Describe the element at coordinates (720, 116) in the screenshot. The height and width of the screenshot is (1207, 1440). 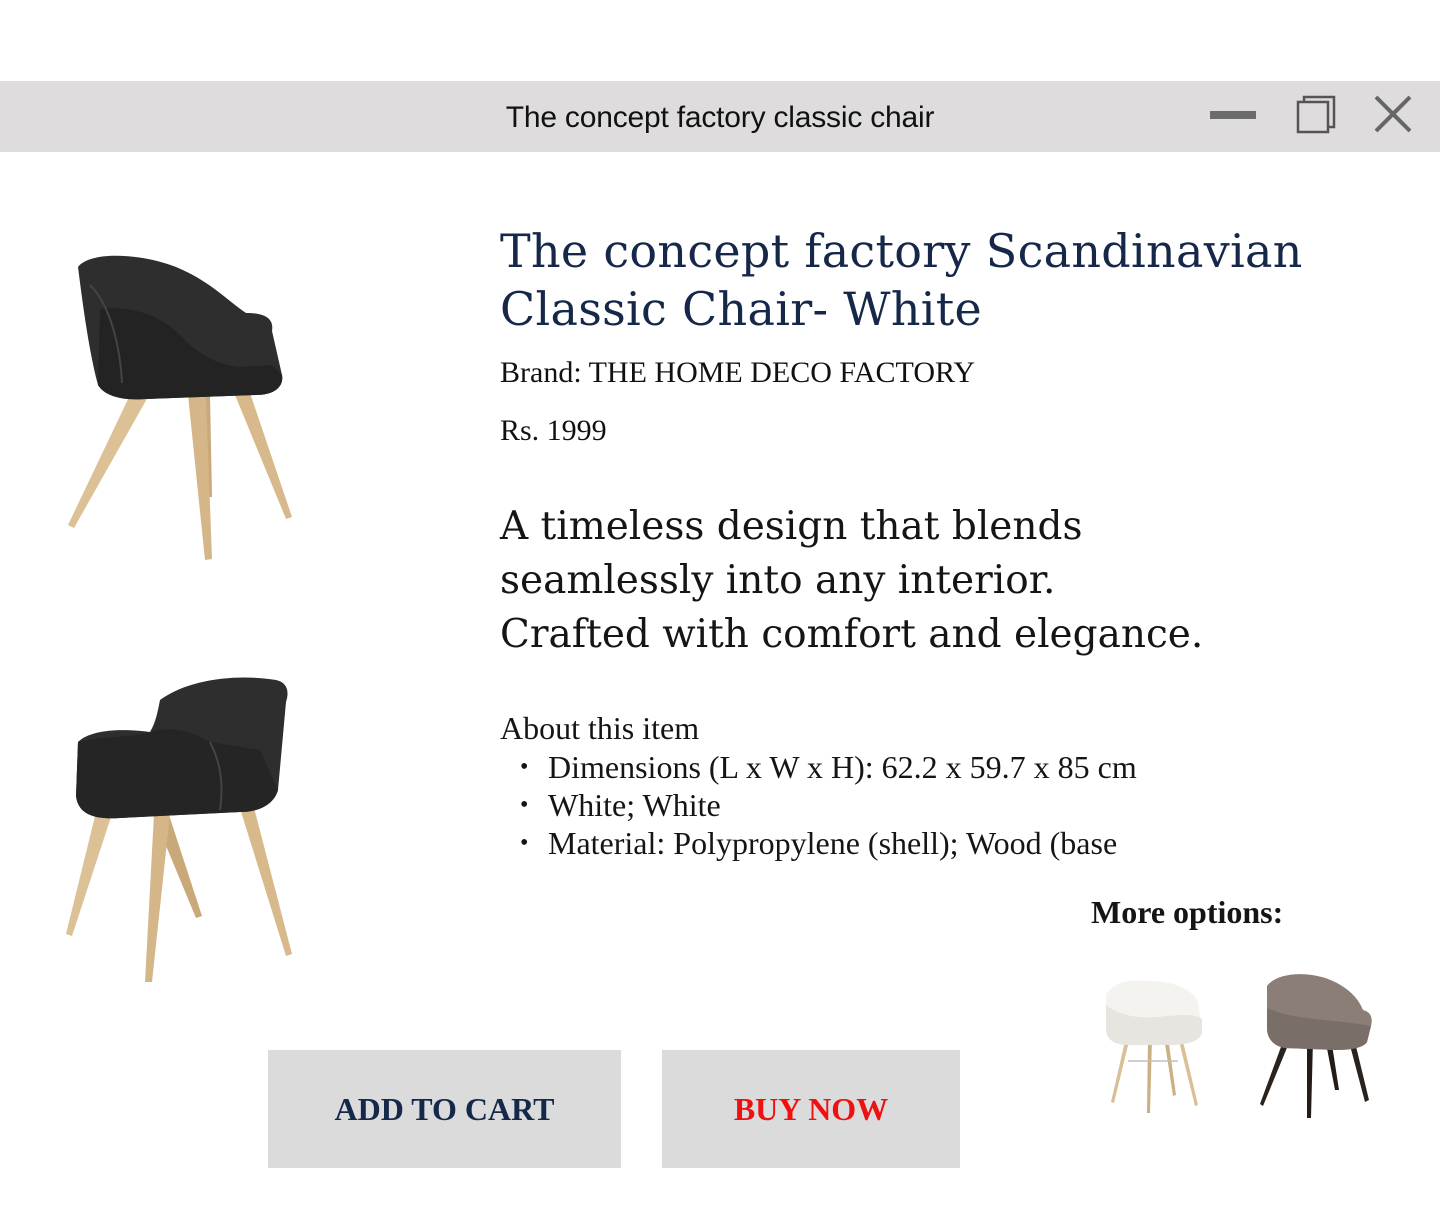
I see `window-titlebar: The concept factory classic chair` at that location.